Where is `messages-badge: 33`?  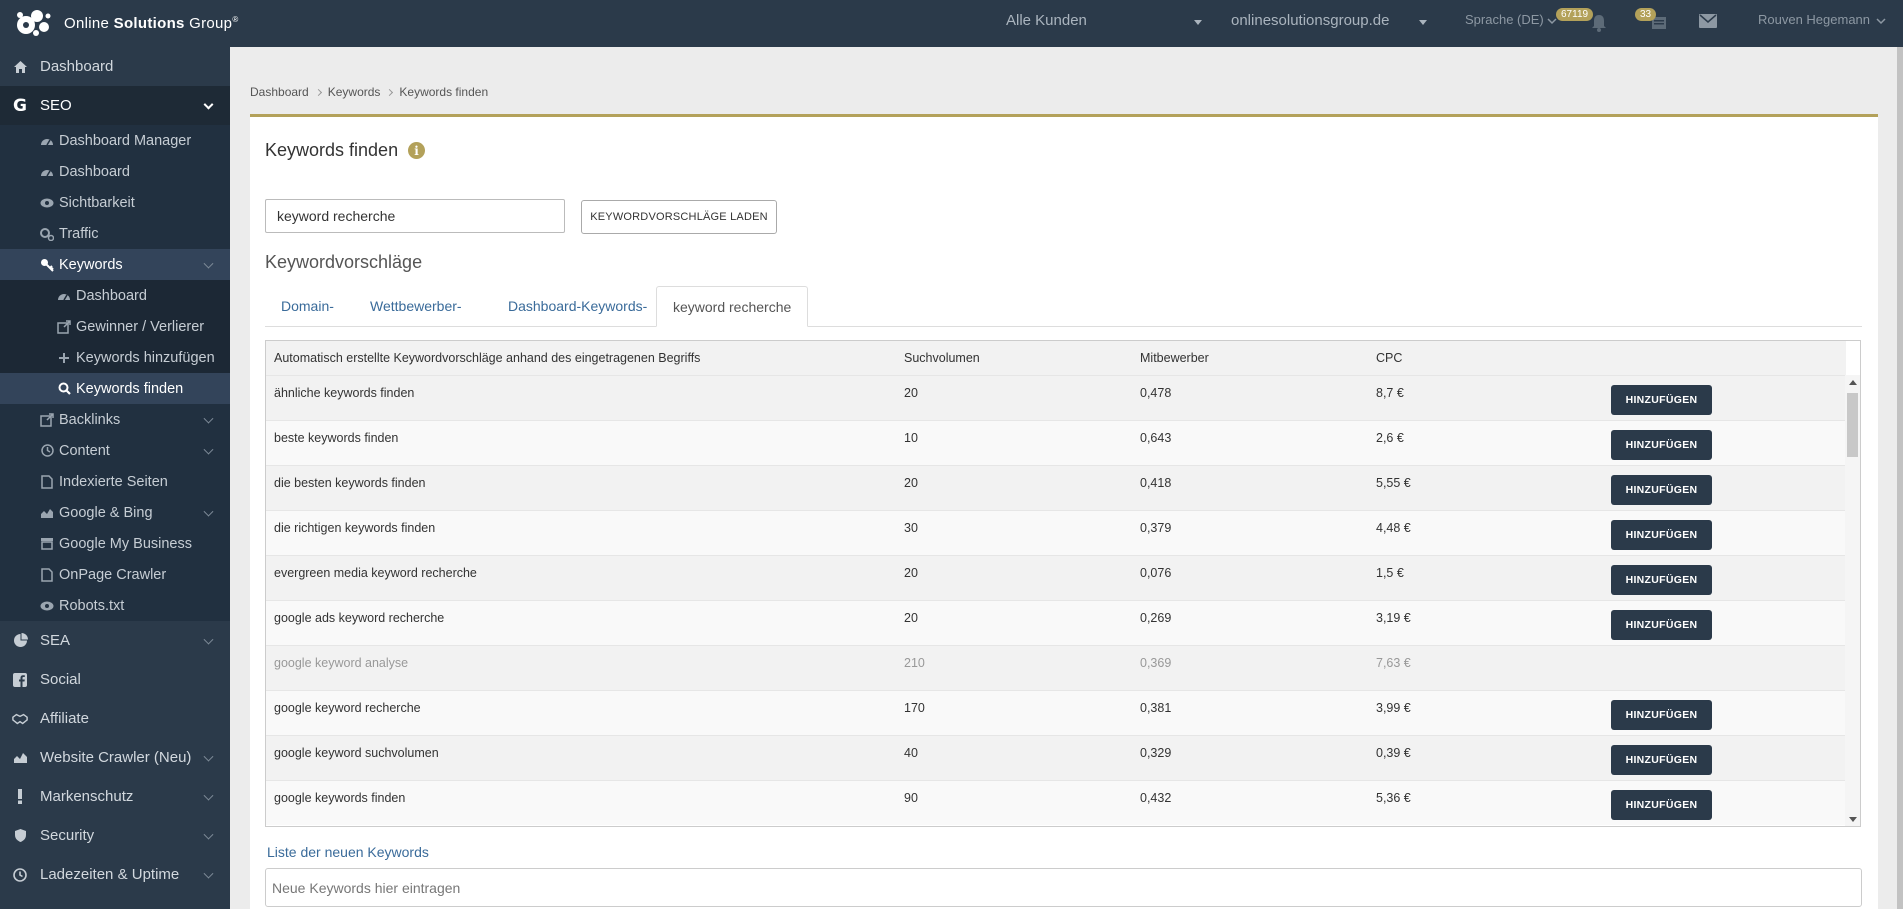 messages-badge: 33 is located at coordinates (1646, 14).